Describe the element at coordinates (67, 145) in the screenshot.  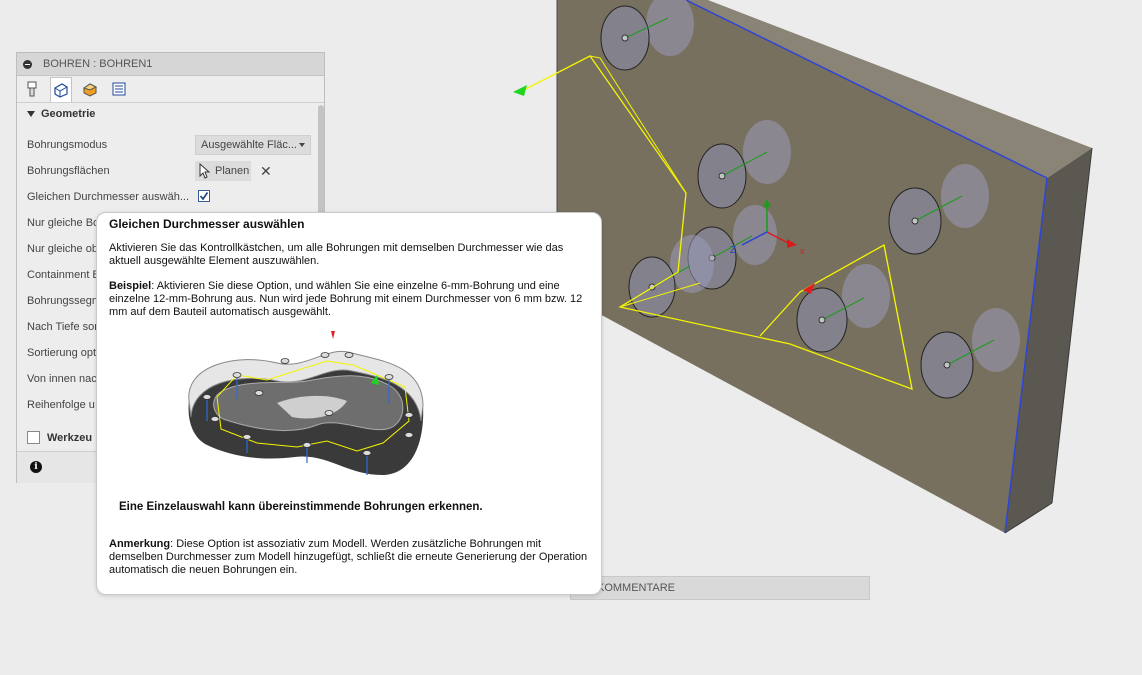
I see `row-label: Bohrungsmodus` at that location.